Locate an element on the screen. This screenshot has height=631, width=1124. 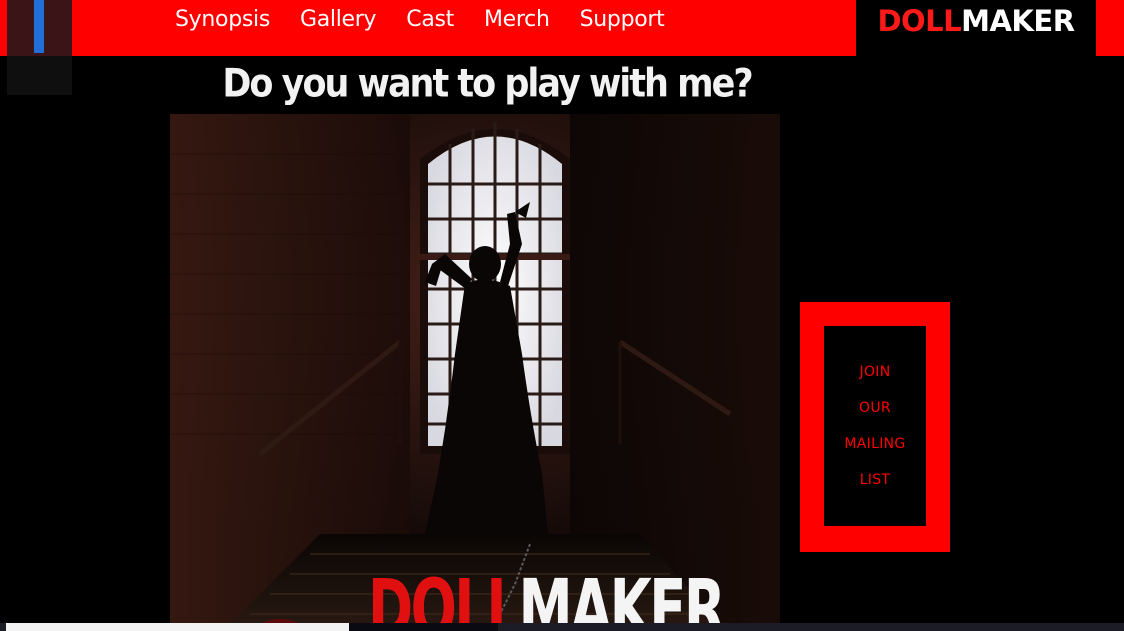
nav-link-cast: Cast is located at coordinates (430, 20).